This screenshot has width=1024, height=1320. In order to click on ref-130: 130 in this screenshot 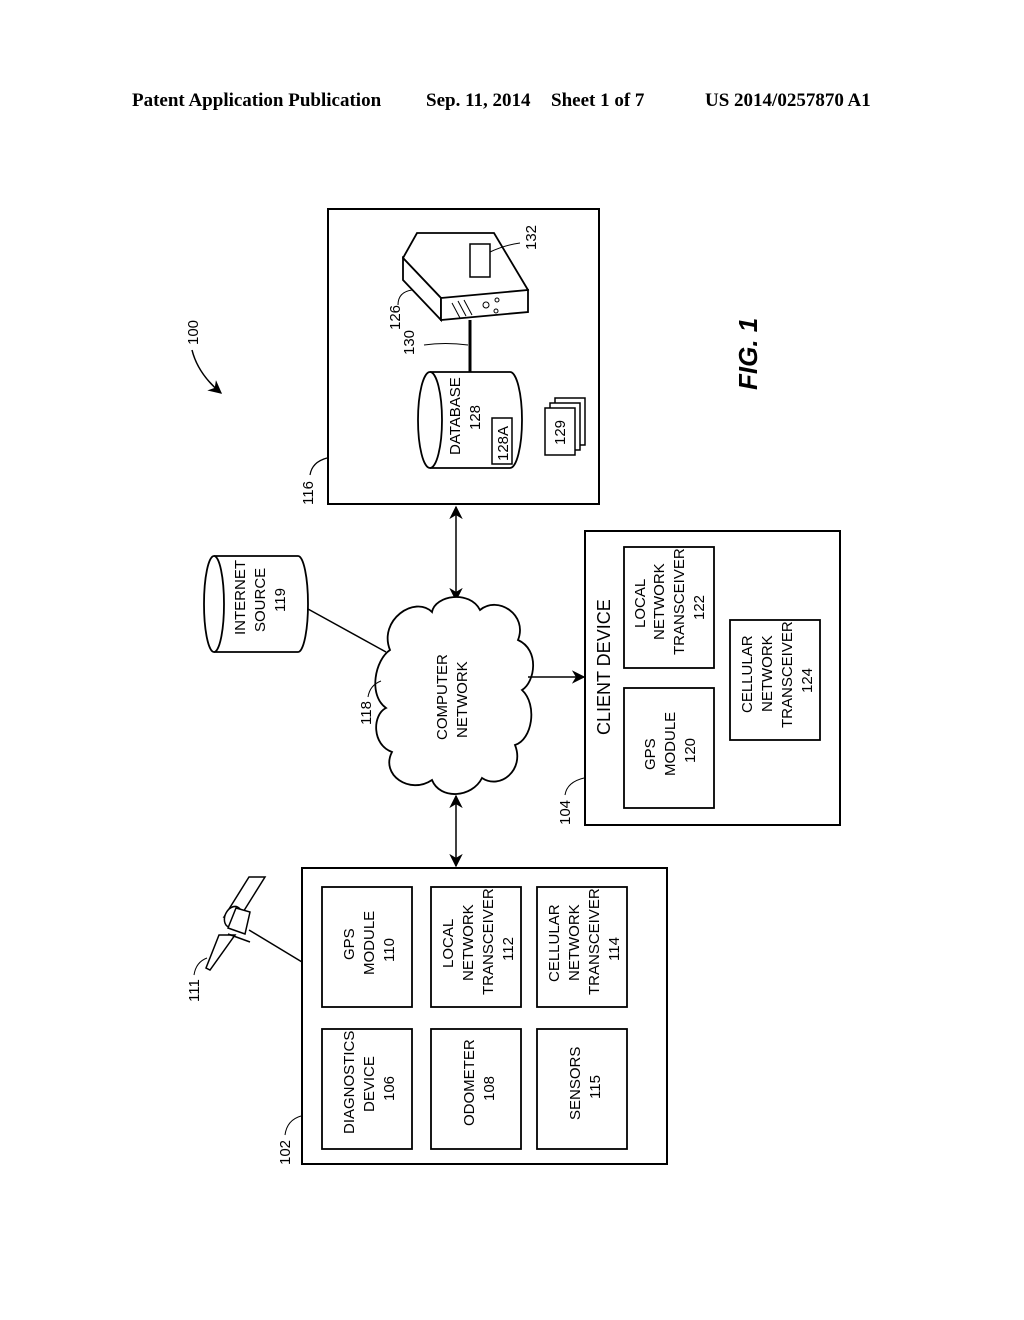, I will do `click(409, 342)`.